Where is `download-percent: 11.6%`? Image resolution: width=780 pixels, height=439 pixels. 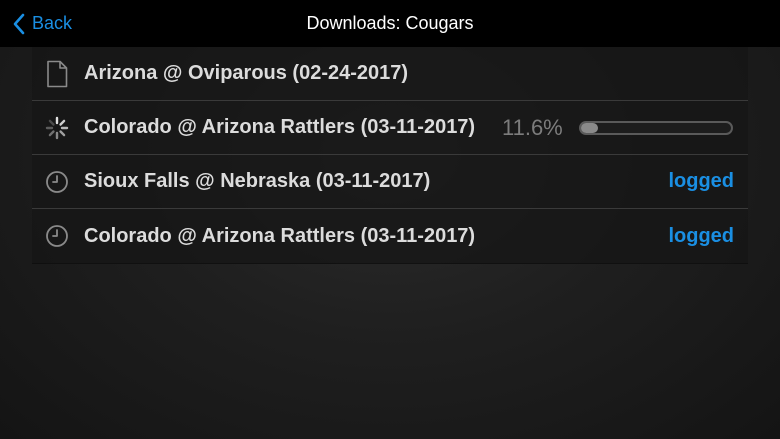
download-percent: 11.6% is located at coordinates (532, 127).